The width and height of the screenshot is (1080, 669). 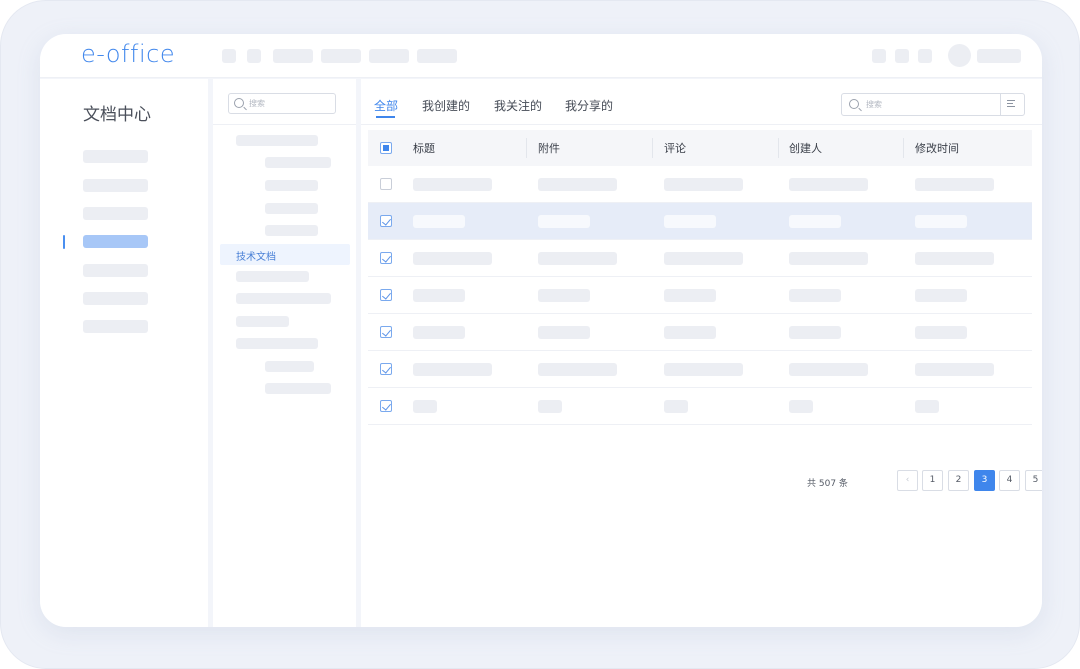 I want to click on divider, so click(x=284, y=124).